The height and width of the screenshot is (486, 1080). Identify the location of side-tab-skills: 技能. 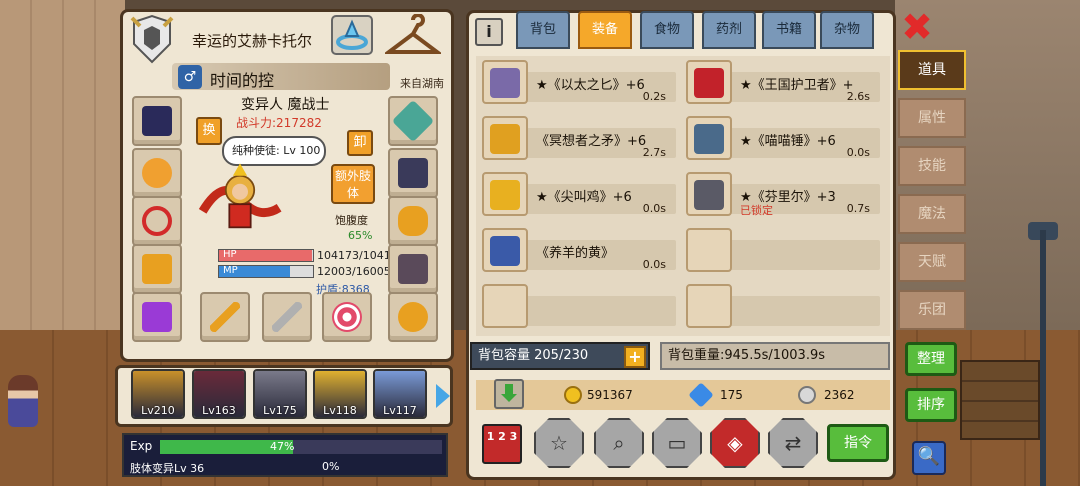
(932, 166).